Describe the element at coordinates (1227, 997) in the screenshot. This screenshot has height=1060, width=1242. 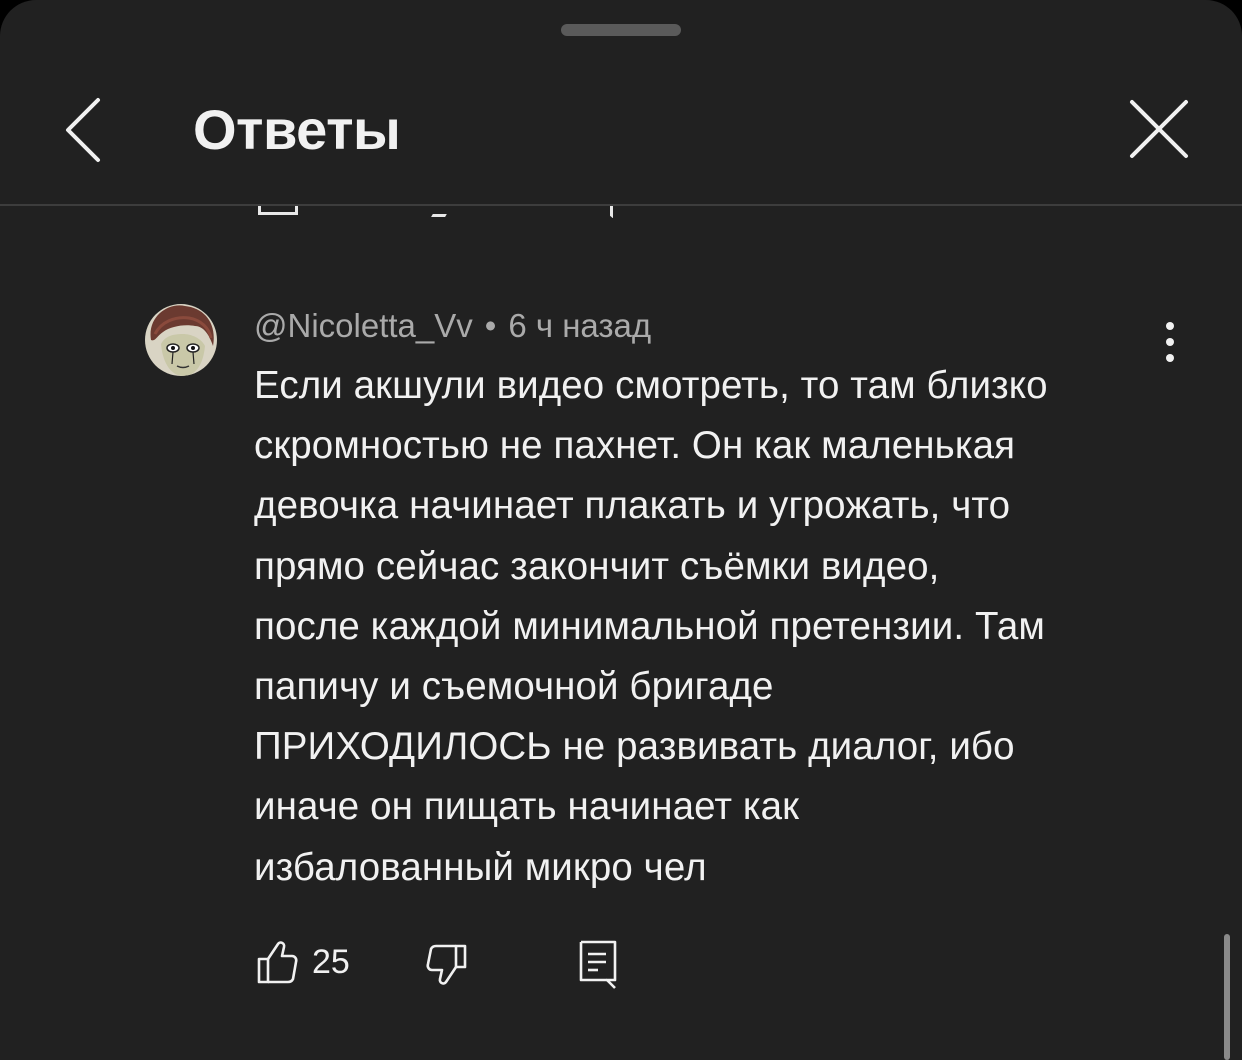
I see `scrollbar` at that location.